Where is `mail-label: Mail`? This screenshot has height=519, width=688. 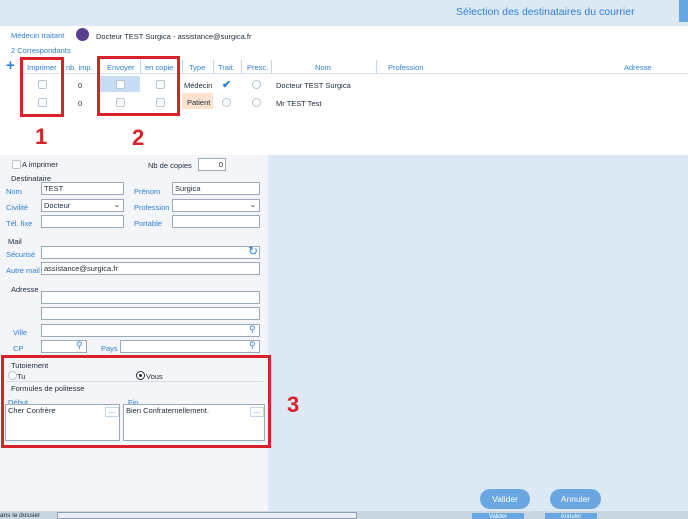
mail-label: Mail is located at coordinates (15, 241).